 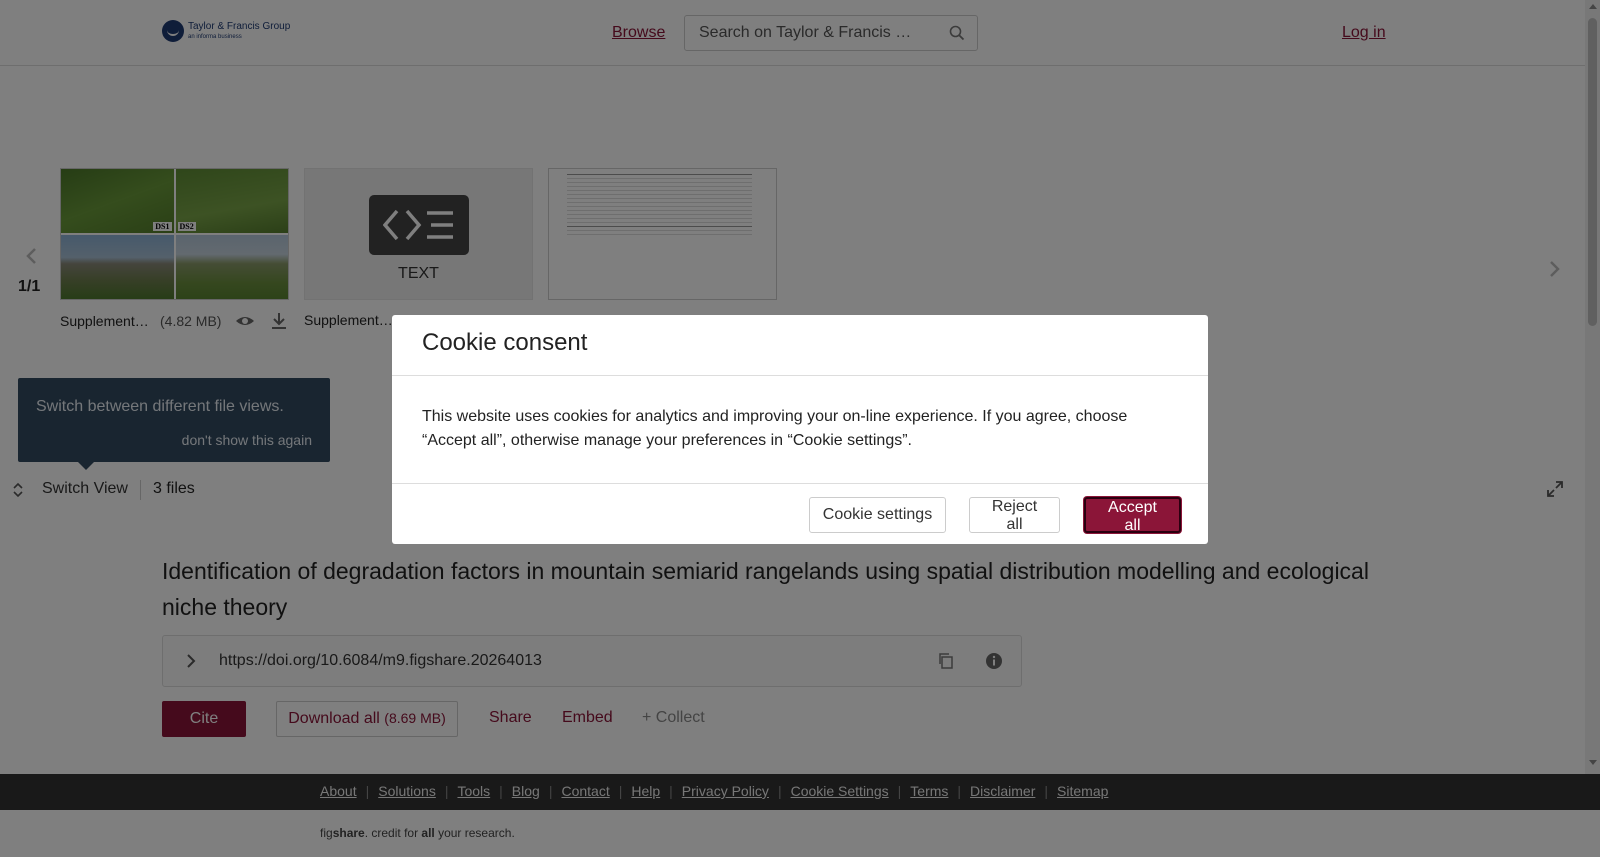 I want to click on accept-all-button: Accept all, so click(x=1132, y=515).